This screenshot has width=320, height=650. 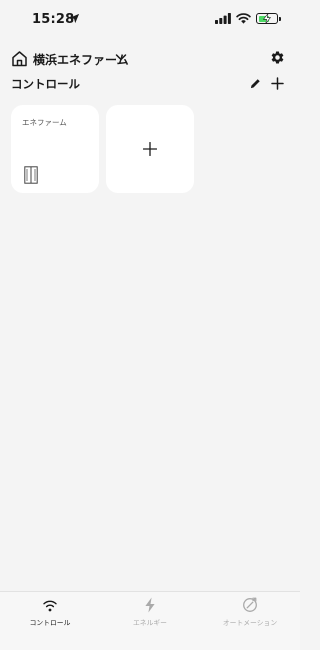 I want to click on device-card-enefarm: エネファーム, so click(x=55, y=149).